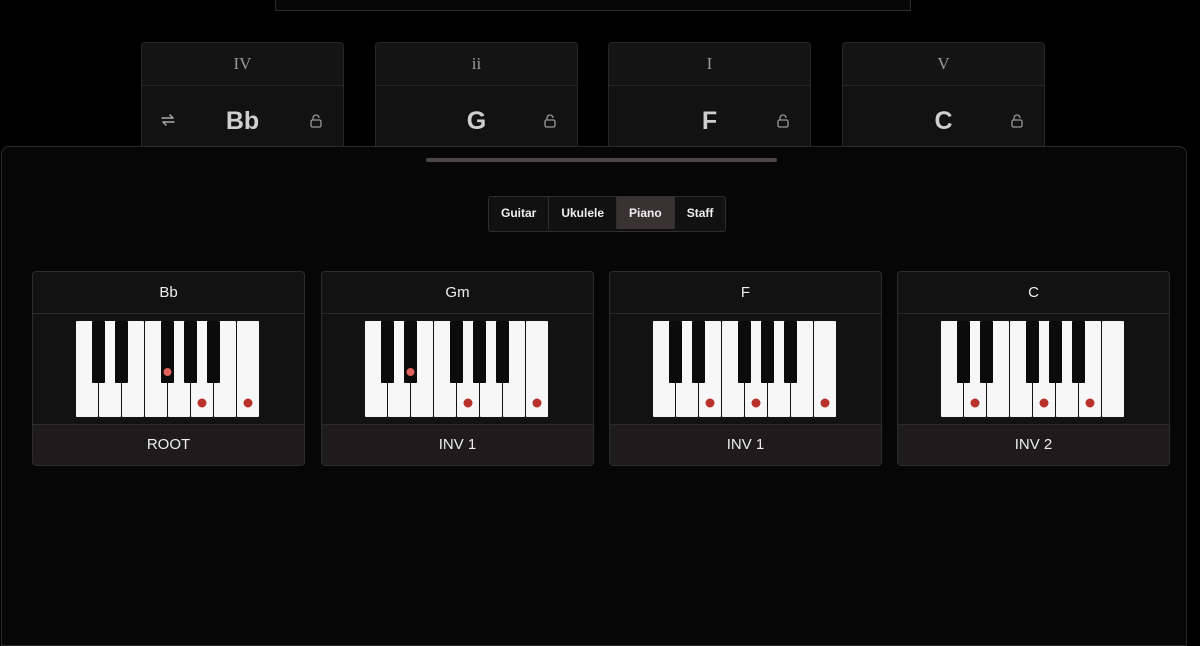 The height and width of the screenshot is (646, 1200). I want to click on roman-numeral: IV, so click(242, 64).